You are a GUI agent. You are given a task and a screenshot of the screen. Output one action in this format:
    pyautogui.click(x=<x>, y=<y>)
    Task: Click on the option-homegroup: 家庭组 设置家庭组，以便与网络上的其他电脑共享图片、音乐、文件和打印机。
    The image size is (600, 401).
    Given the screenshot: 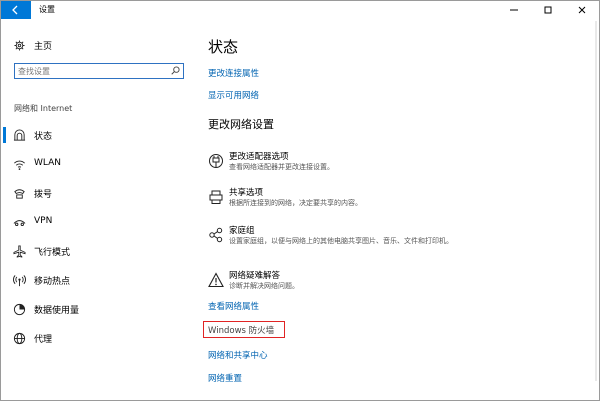 What is the action you would take?
    pyautogui.click(x=388, y=238)
    